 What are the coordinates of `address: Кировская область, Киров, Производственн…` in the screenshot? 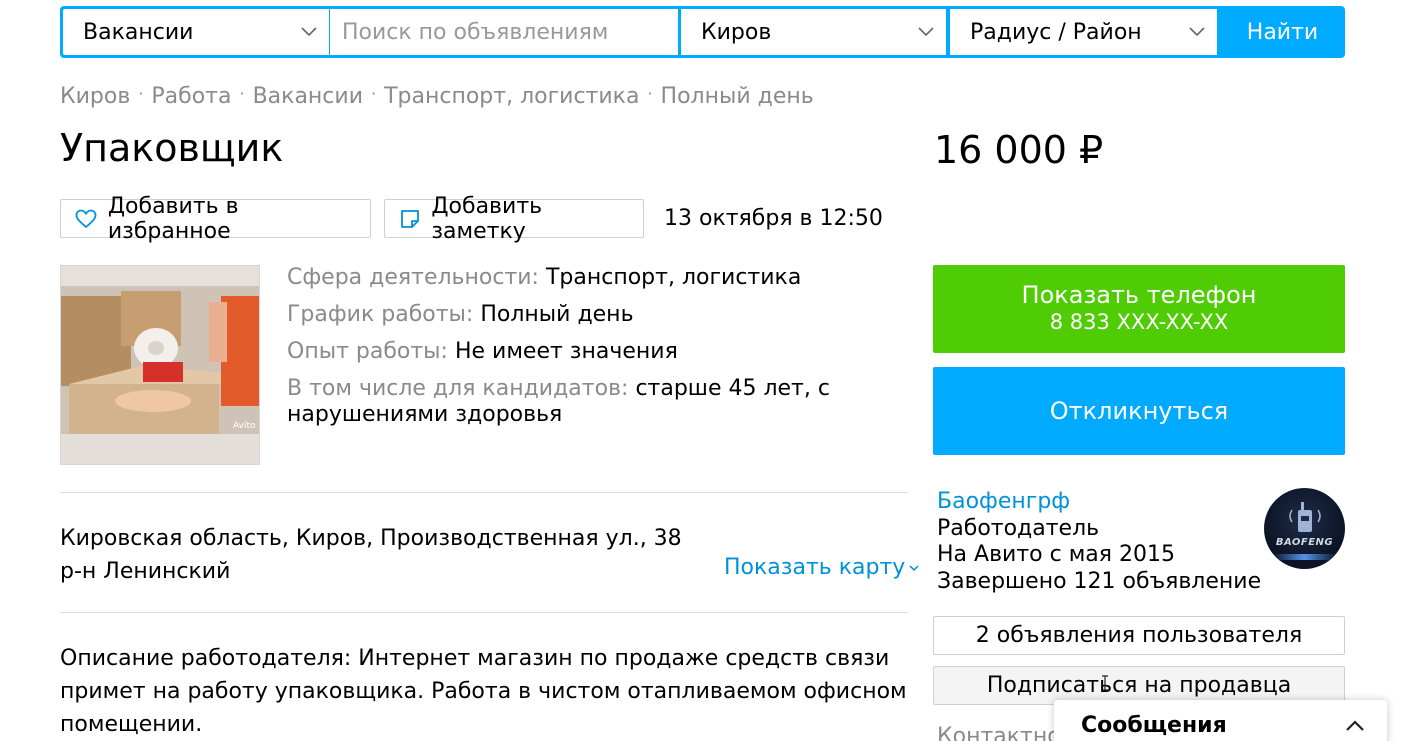 It's located at (371, 555).